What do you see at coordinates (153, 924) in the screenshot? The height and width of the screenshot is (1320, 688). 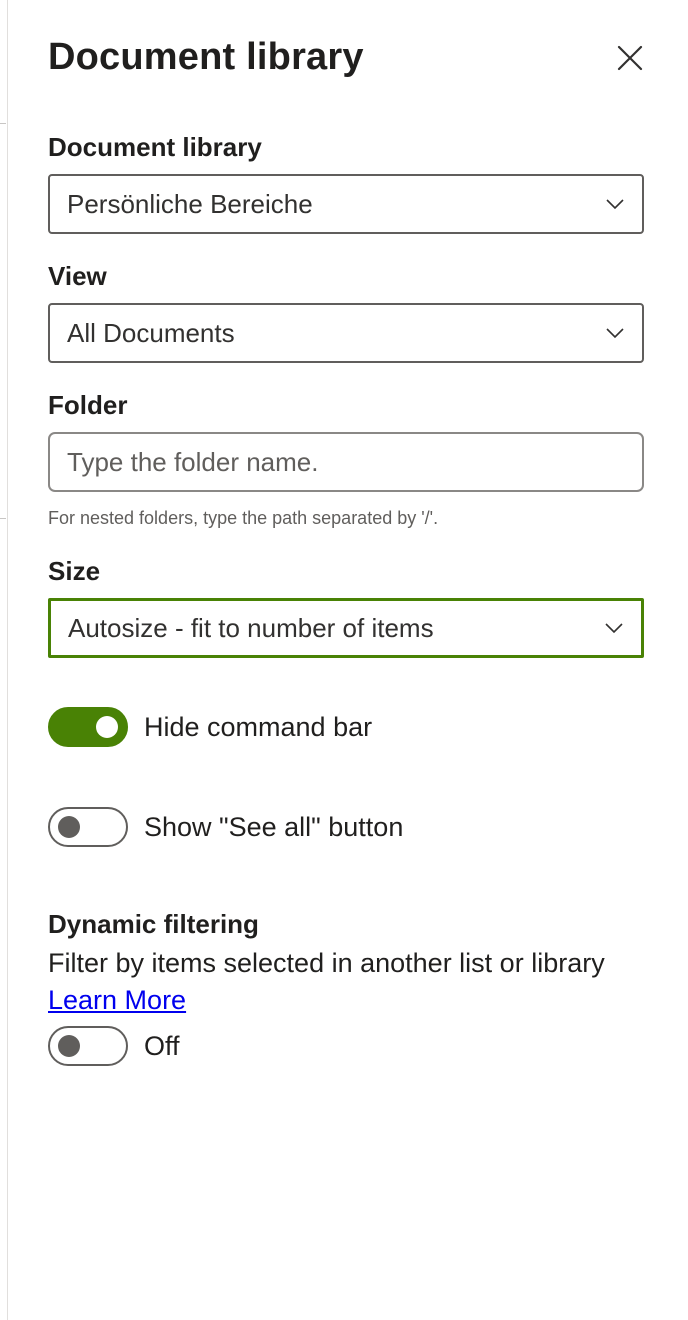 I see `dynamic-filtering-heading: Dynamic filtering` at bounding box center [153, 924].